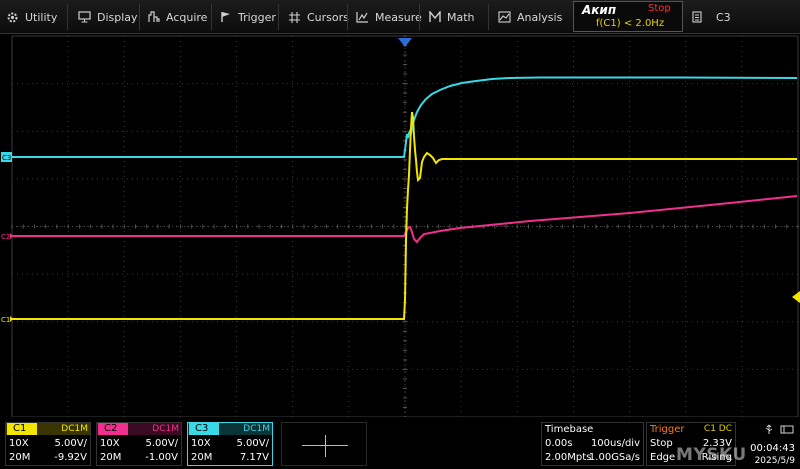 This screenshot has height=469, width=800. What do you see at coordinates (717, 429) in the screenshot?
I see `trigger-source: C1 DC` at bounding box center [717, 429].